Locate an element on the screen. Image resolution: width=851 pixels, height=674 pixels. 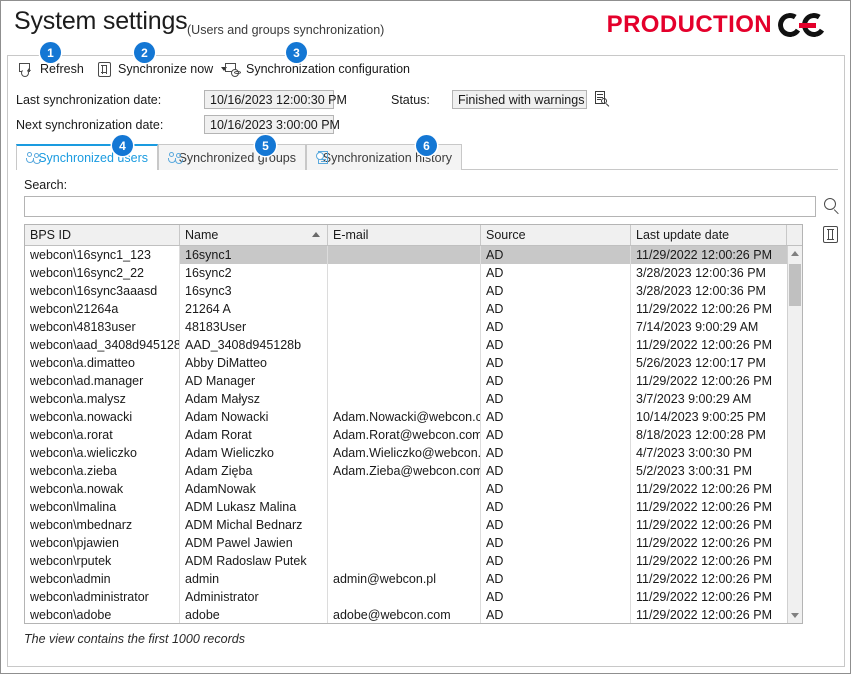
cell-last-update: 5/26/2023 12:00:17 PM is located at coordinates (701, 363).